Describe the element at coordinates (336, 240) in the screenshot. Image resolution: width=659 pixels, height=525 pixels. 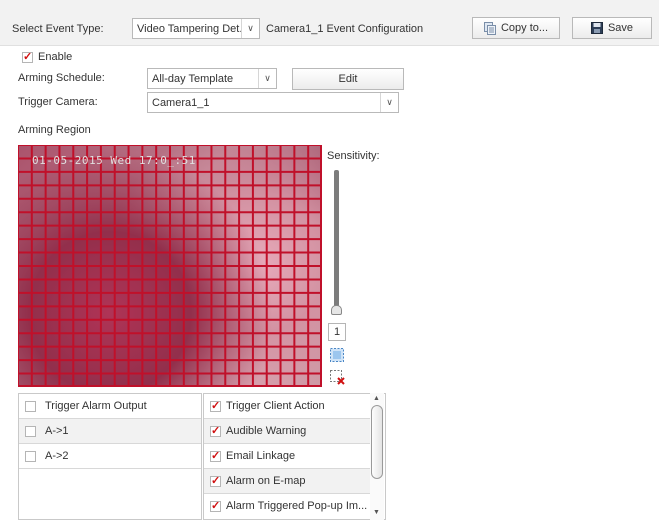
I see `sensitivity-slider-track` at that location.